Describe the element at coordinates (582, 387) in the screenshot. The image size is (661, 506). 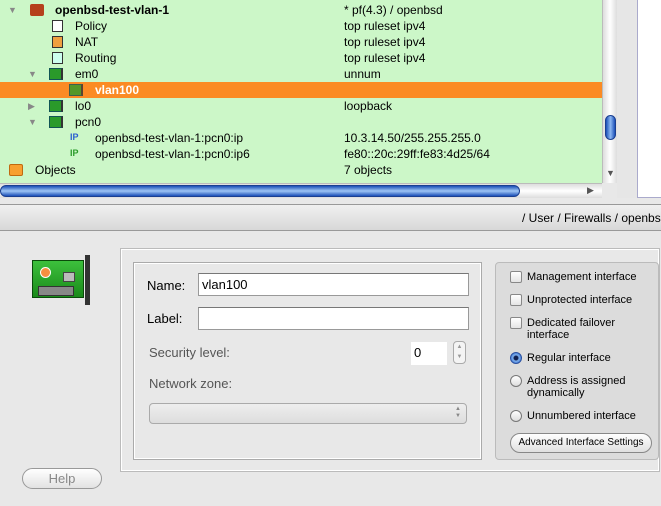
I see `dynamic-address-radio: Address is assigned dynamically` at that location.